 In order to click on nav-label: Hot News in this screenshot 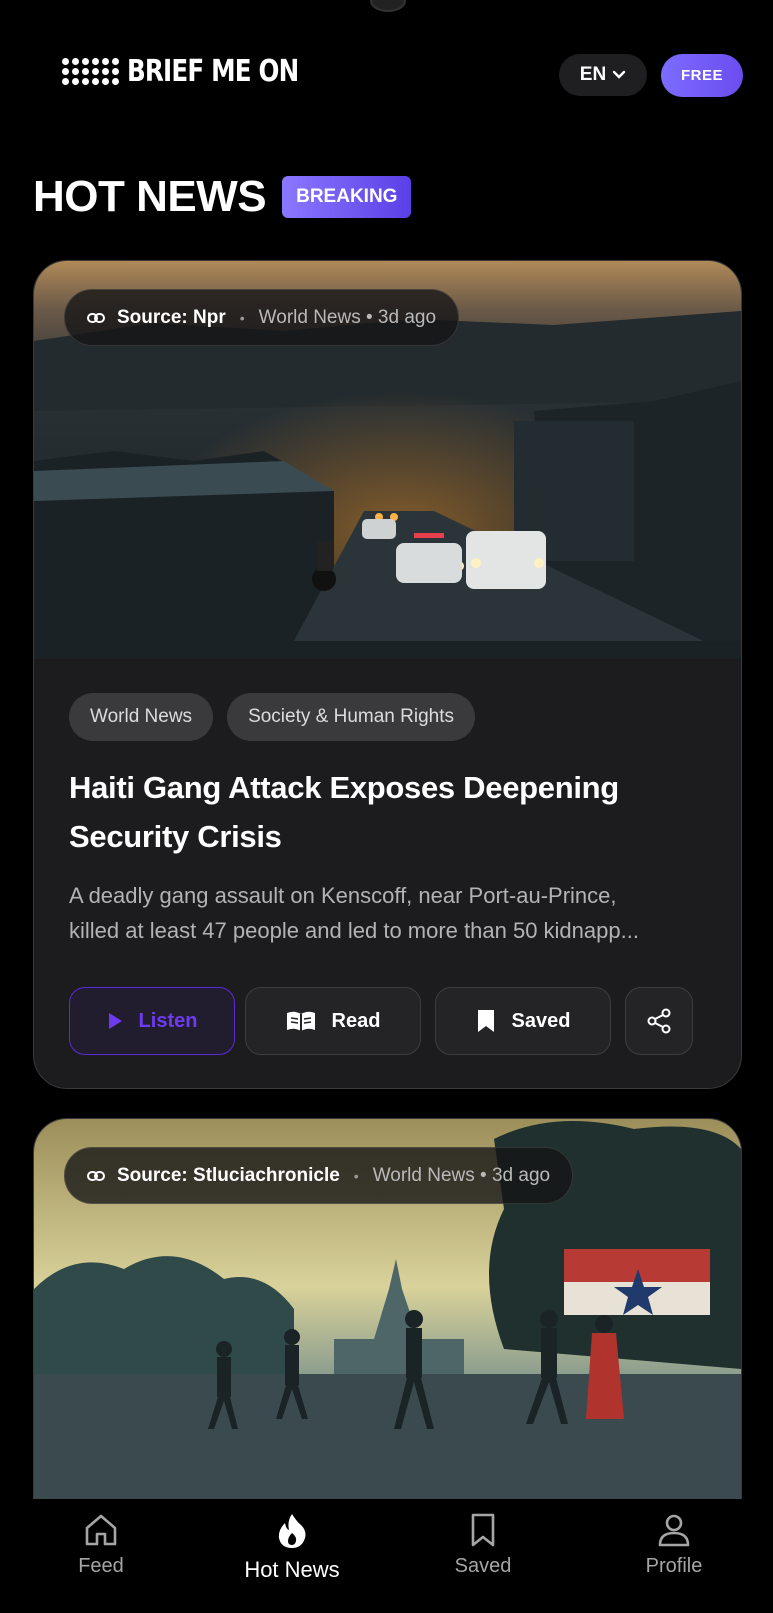, I will do `click(292, 1569)`.